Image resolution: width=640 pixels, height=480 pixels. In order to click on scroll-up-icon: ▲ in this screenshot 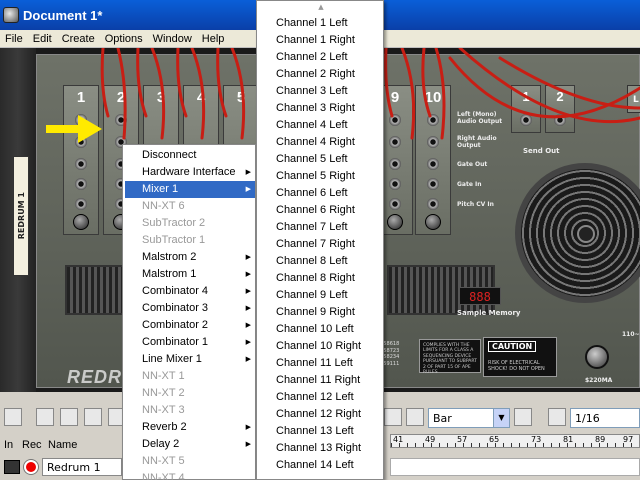, I will do `click(321, 9)`.